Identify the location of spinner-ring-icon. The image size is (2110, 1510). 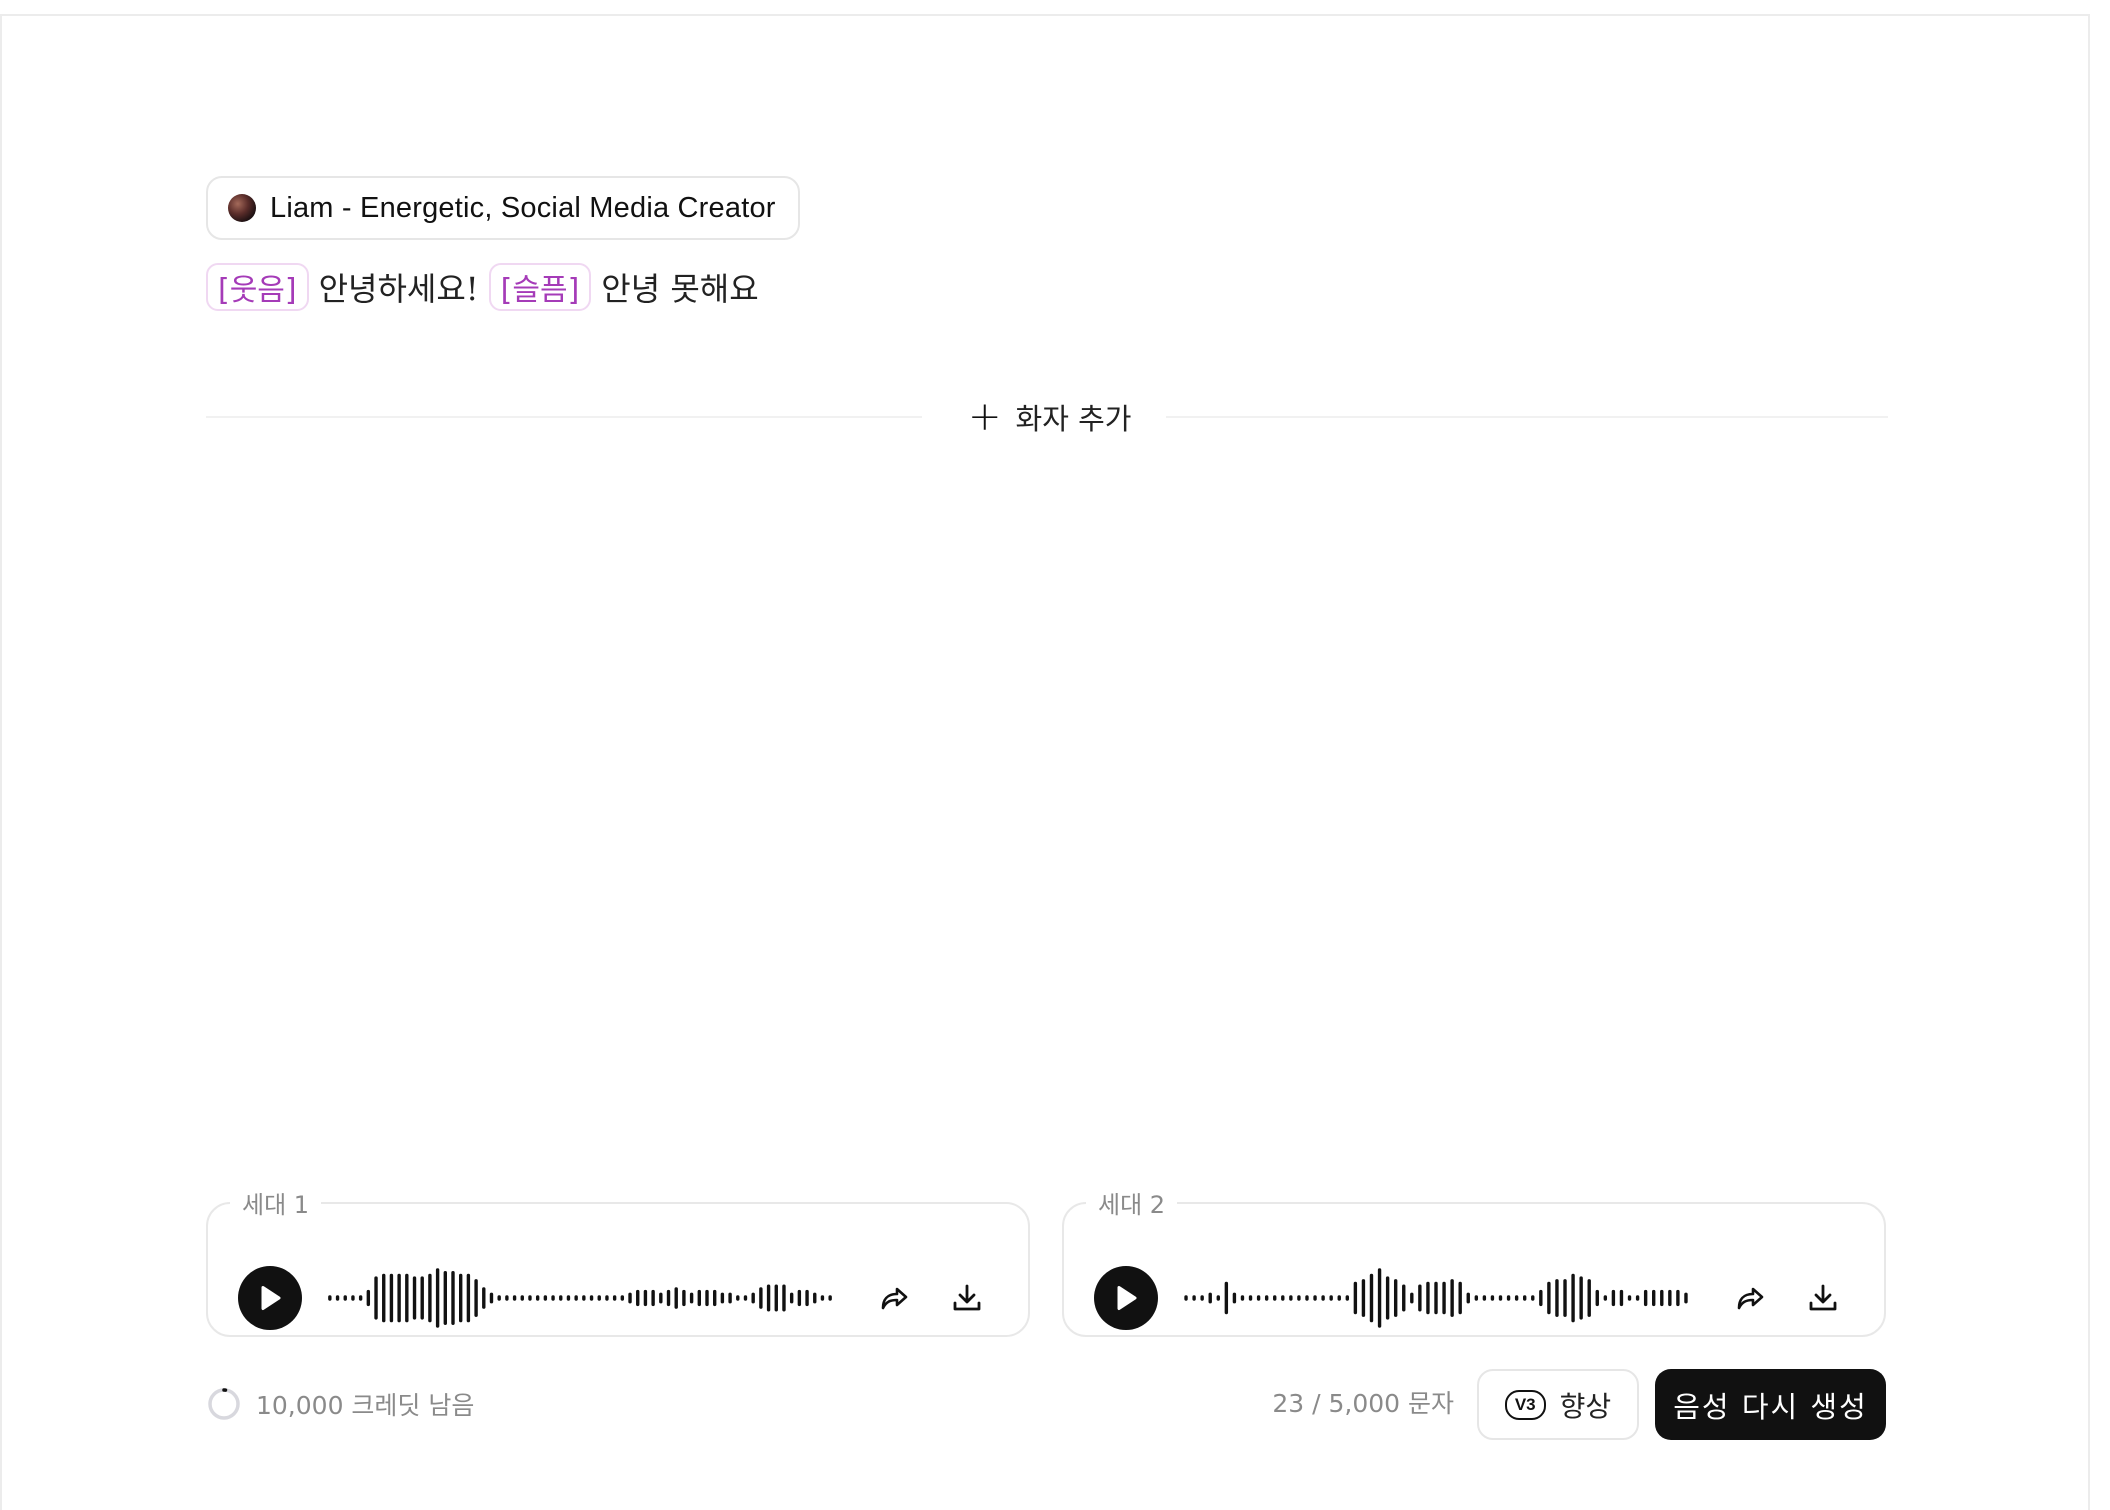
(224, 1404).